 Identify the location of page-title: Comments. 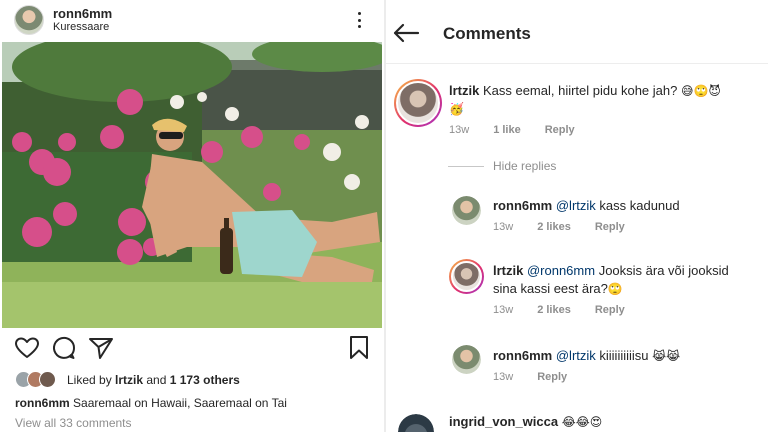
(487, 33).